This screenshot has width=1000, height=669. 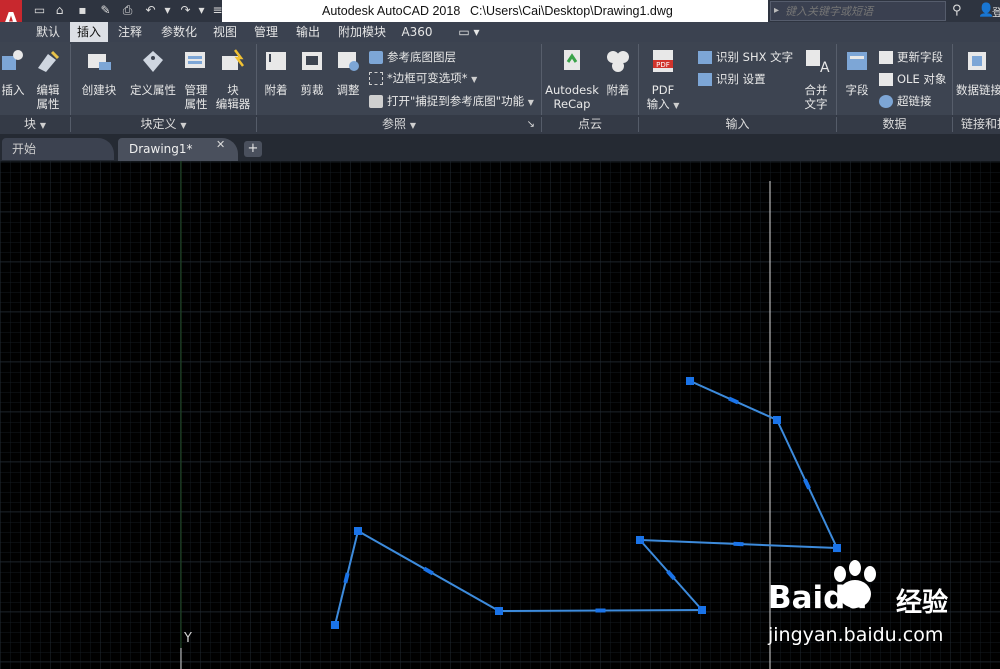 What do you see at coordinates (89, 32) in the screenshot?
I see `tab-insert: 插入` at bounding box center [89, 32].